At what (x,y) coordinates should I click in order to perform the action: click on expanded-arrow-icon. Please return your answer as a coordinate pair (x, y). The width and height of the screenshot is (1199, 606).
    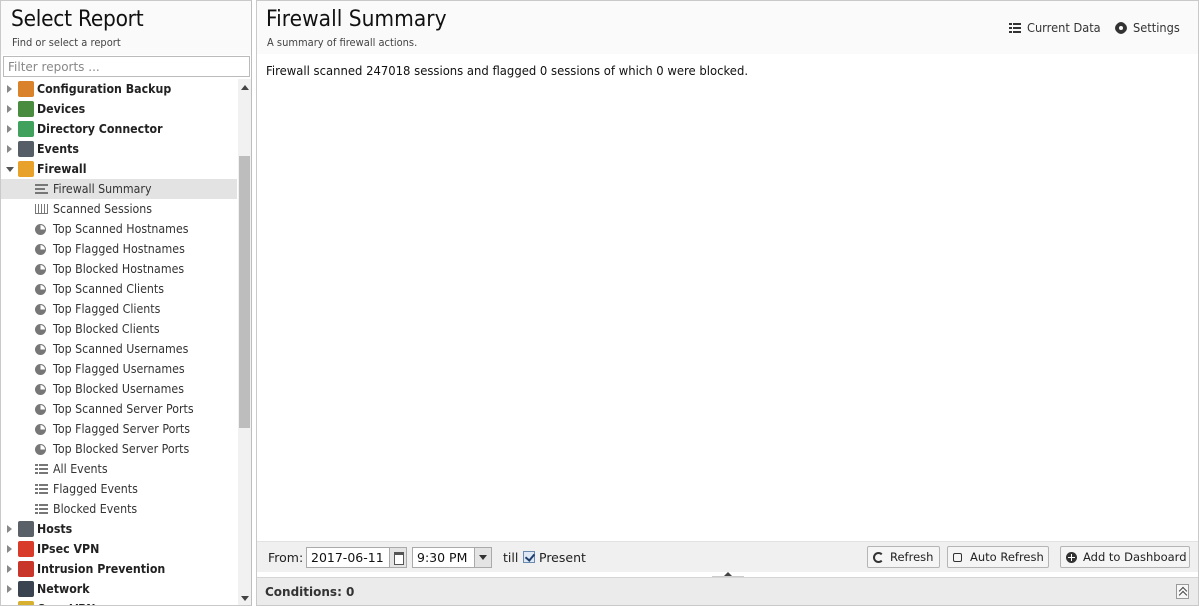
    Looking at the image, I should click on (10, 169).